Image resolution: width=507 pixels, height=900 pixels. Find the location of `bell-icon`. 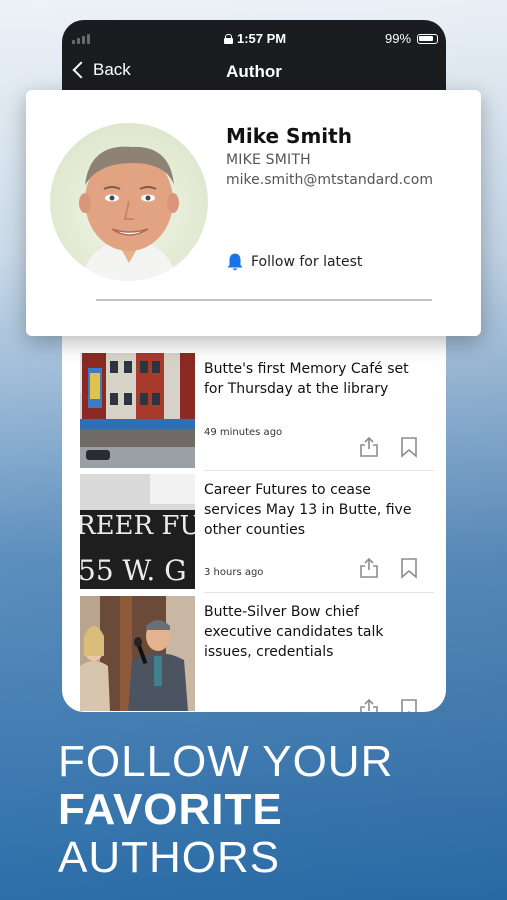

bell-icon is located at coordinates (235, 262).